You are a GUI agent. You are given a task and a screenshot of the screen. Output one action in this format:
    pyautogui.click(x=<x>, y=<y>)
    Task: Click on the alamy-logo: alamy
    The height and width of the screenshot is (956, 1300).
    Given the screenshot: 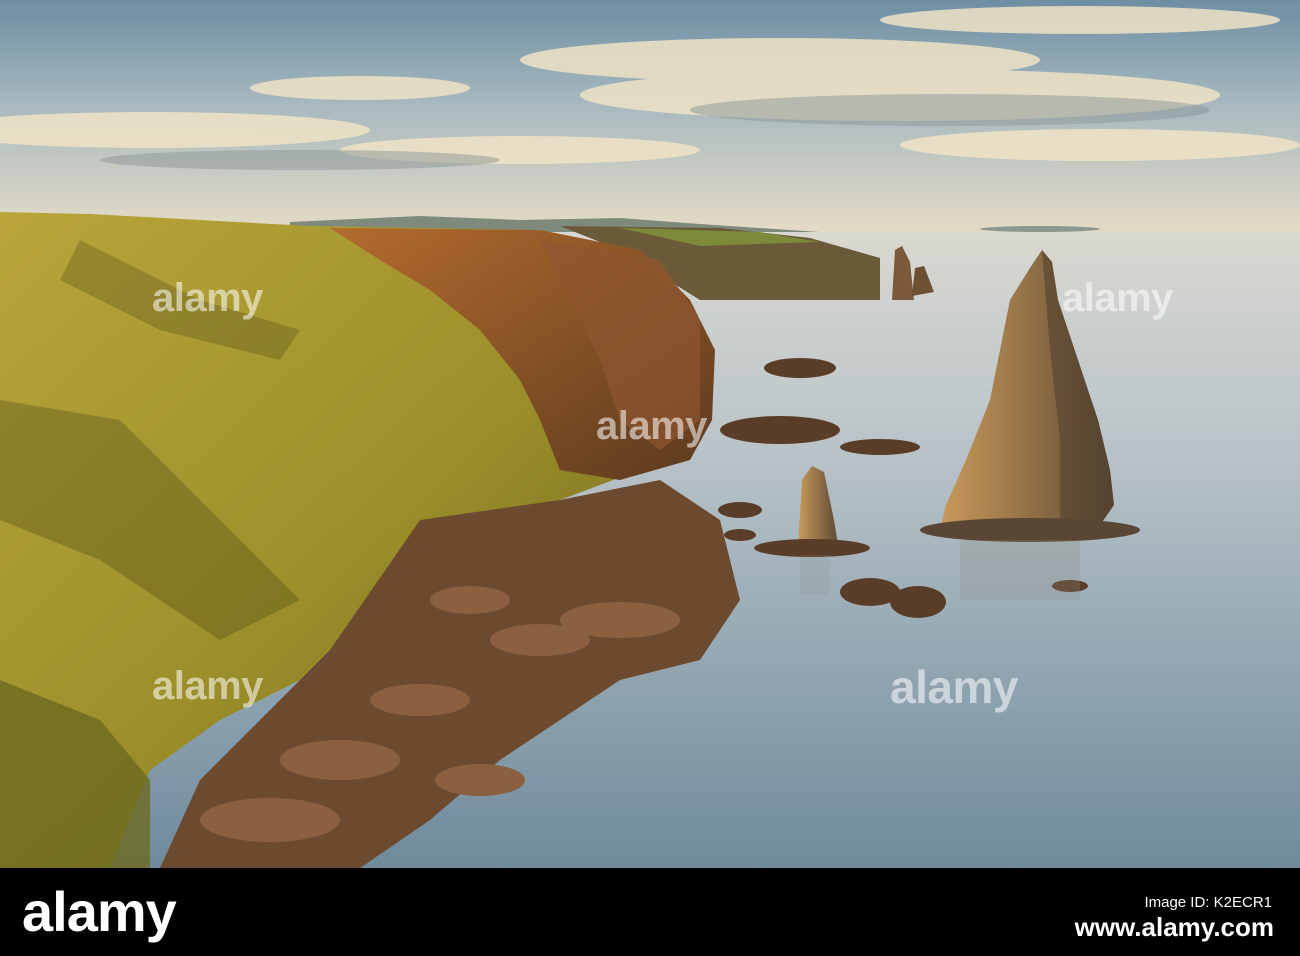 What is the action you would take?
    pyautogui.click(x=99, y=911)
    